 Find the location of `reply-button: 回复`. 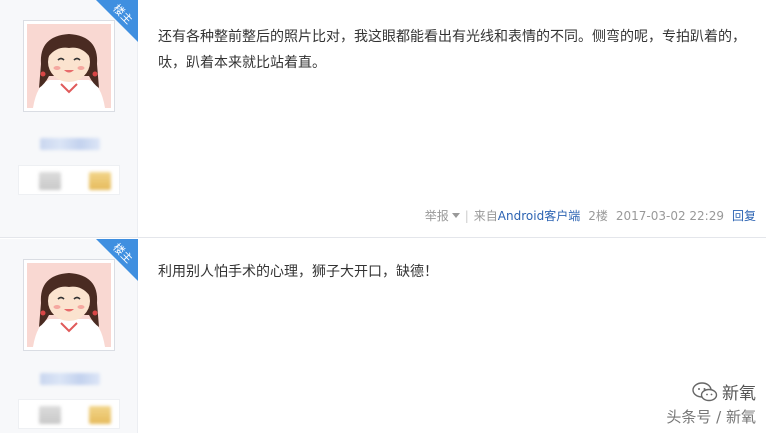

reply-button: 回复 is located at coordinates (744, 215).